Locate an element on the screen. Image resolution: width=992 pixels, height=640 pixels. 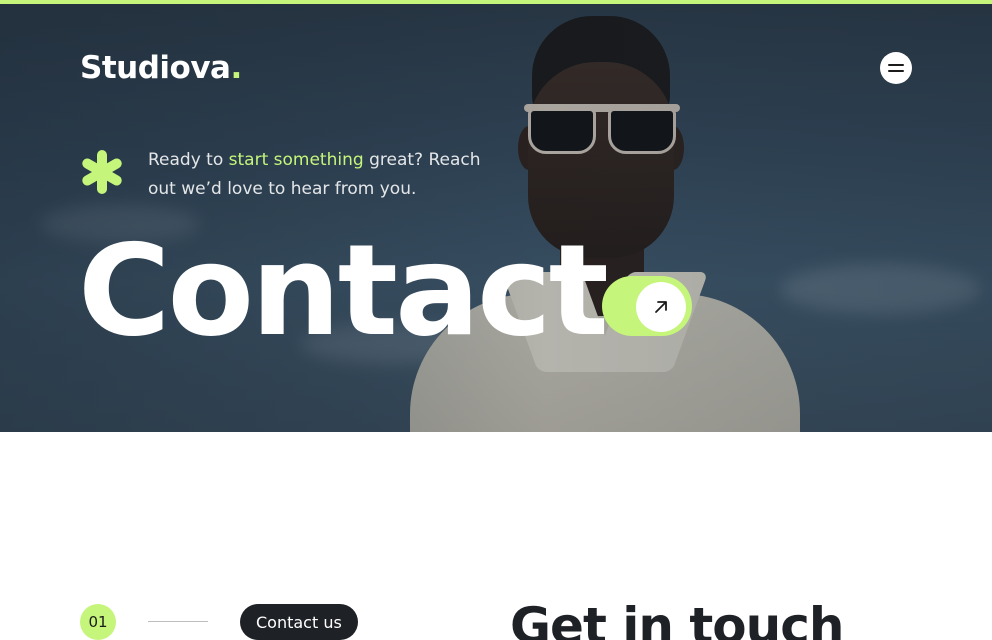
contact-toggle-button is located at coordinates (647, 306).